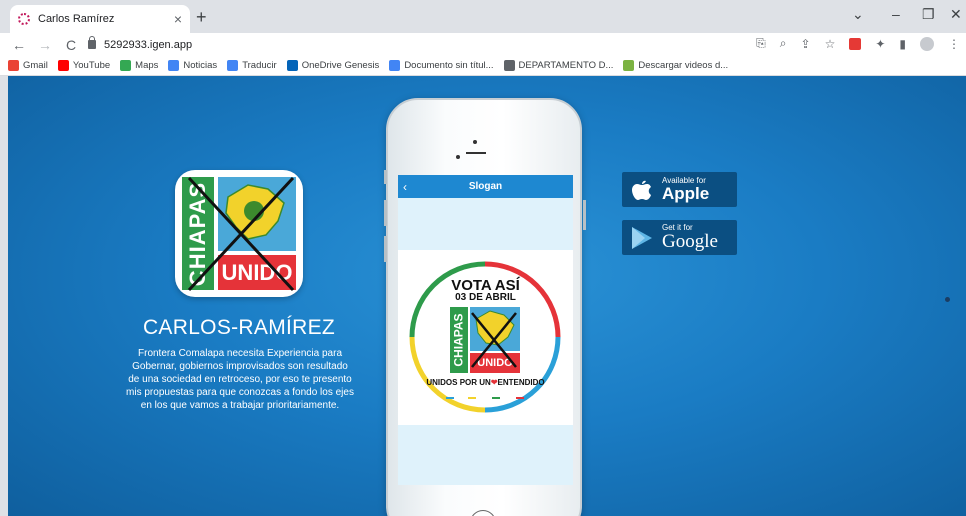 The image size is (966, 516). What do you see at coordinates (458, 157) in the screenshot?
I see `phone-sensor` at bounding box center [458, 157].